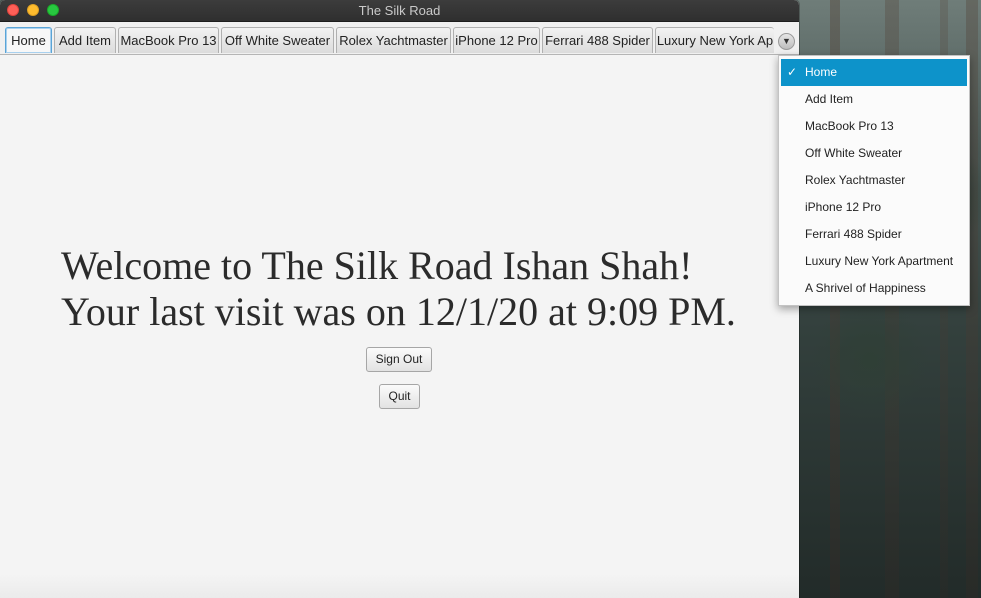  What do you see at coordinates (85, 40) in the screenshot?
I see `tab-add-item: Add Item` at bounding box center [85, 40].